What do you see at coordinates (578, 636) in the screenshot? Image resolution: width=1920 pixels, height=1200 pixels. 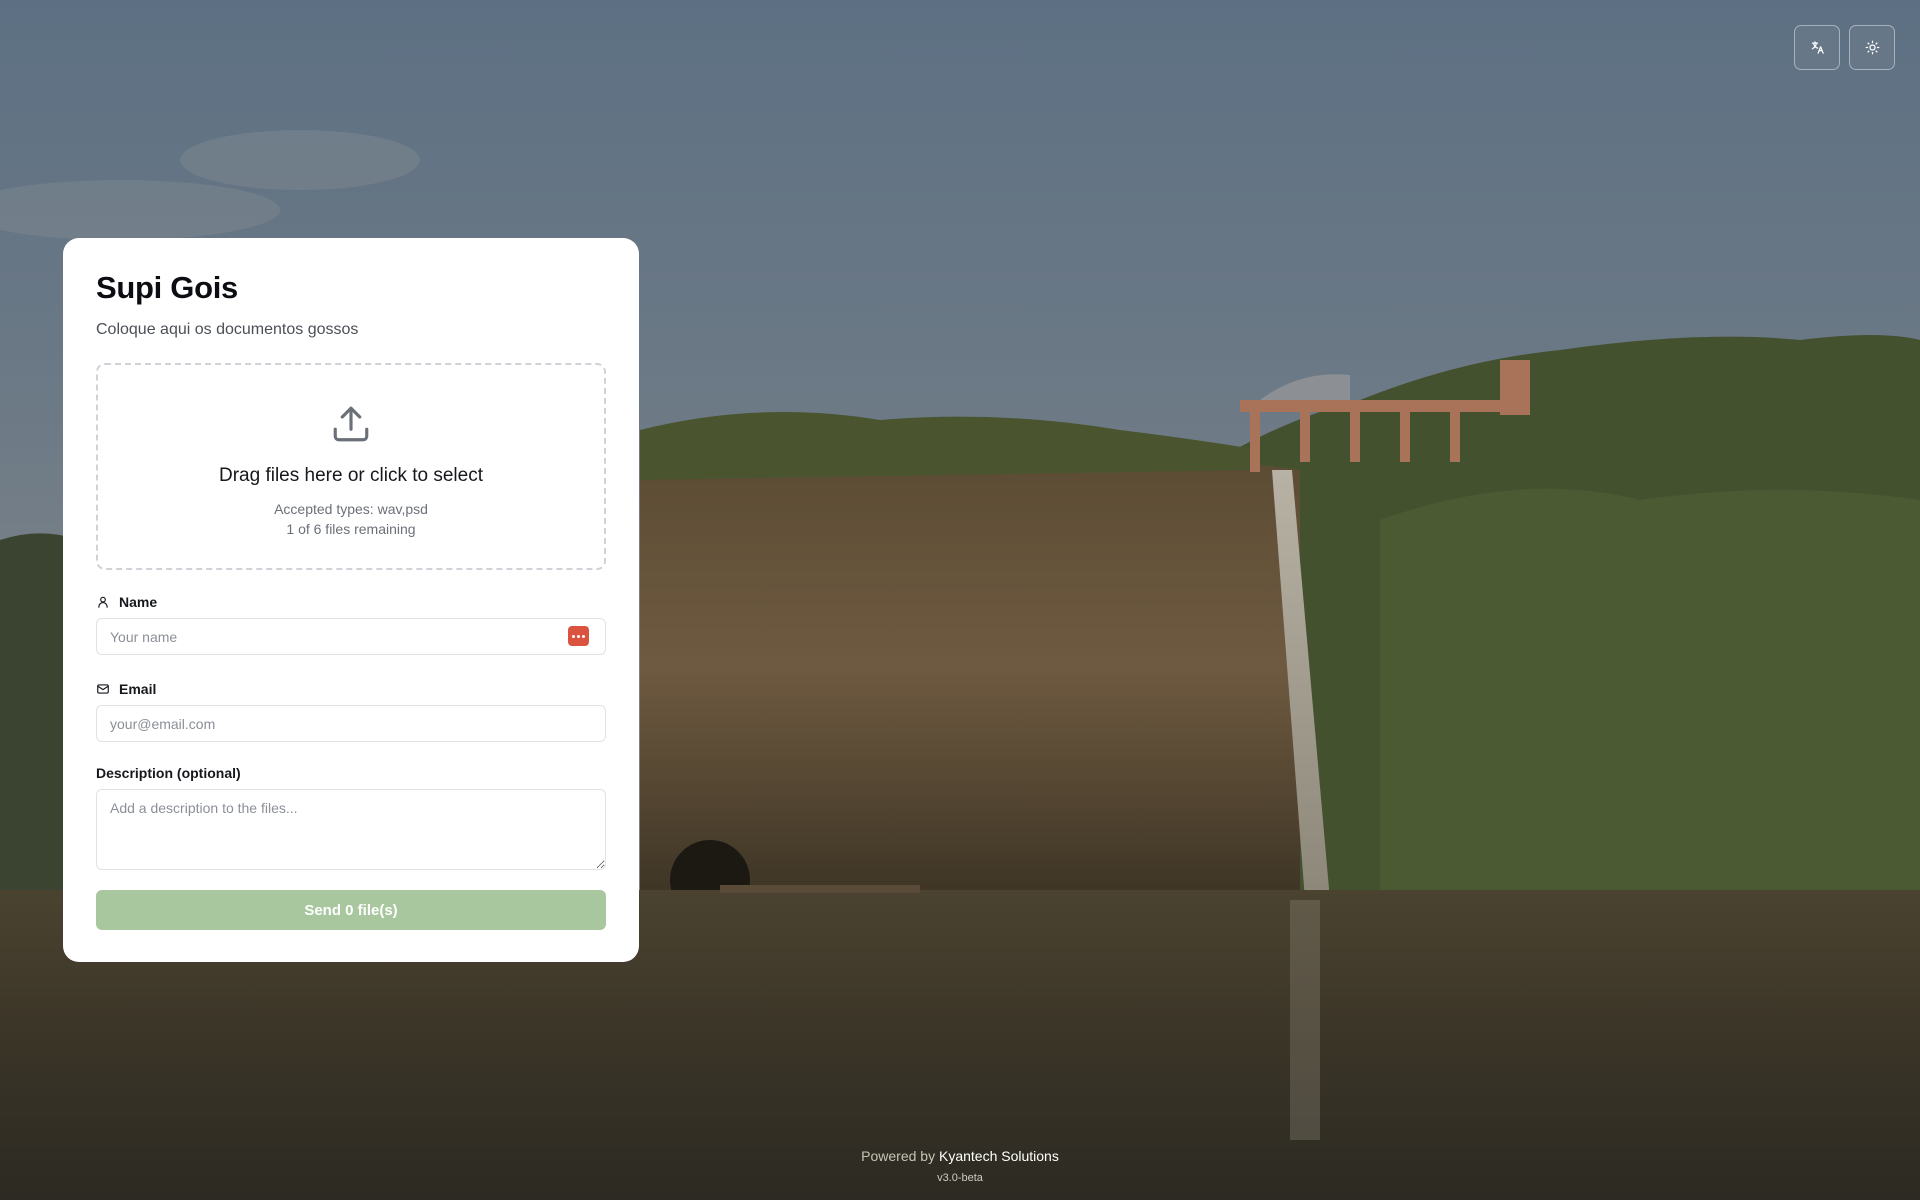 I see `password-manager-icon` at bounding box center [578, 636].